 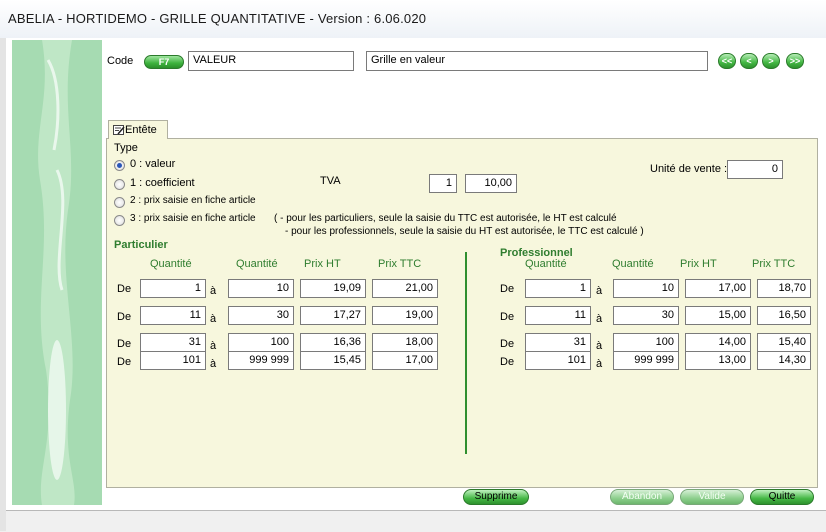 What do you see at coordinates (546, 264) in the screenshot?
I see `professionnel-qty-from-header: Quantité` at bounding box center [546, 264].